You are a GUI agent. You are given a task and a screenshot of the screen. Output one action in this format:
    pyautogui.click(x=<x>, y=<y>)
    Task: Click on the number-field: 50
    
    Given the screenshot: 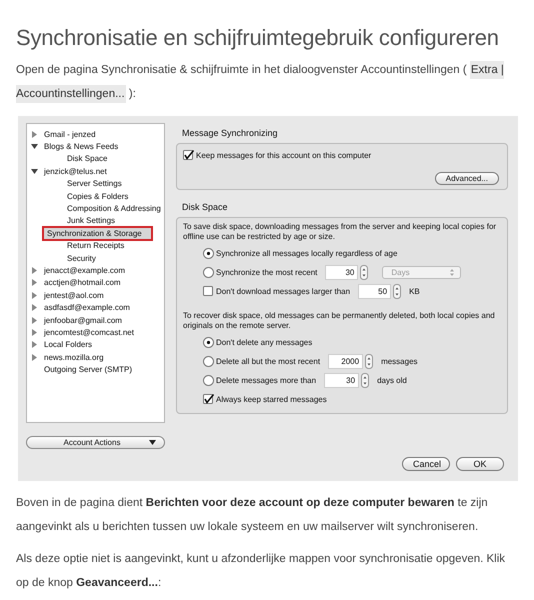 What is the action you would take?
    pyautogui.click(x=375, y=291)
    